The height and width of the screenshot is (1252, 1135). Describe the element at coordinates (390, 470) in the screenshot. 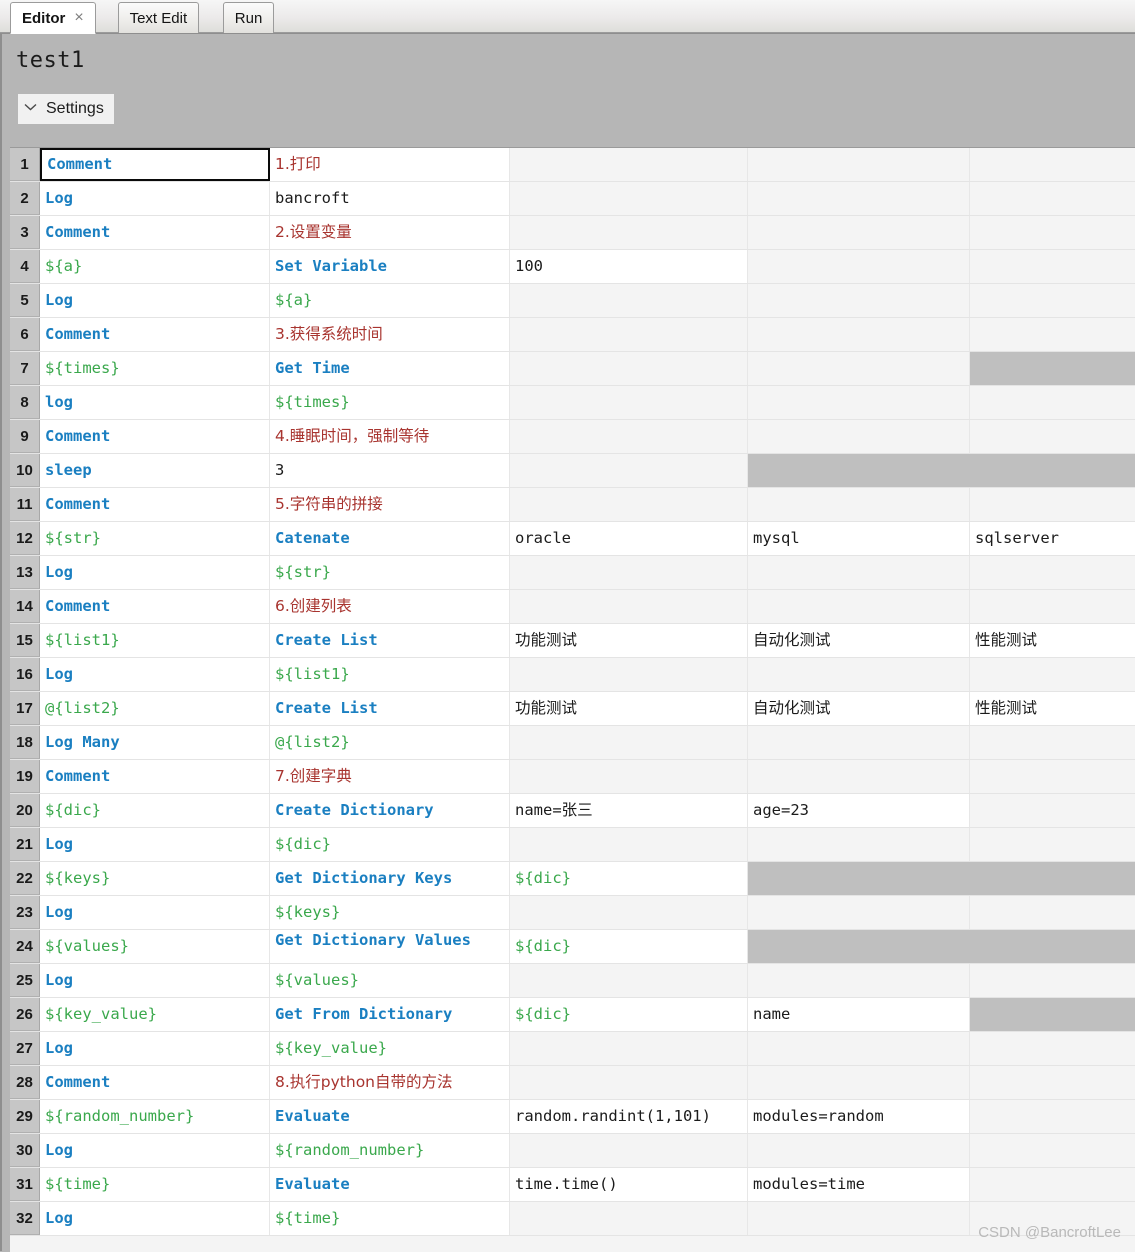

I see `grid-cell: 3` at that location.